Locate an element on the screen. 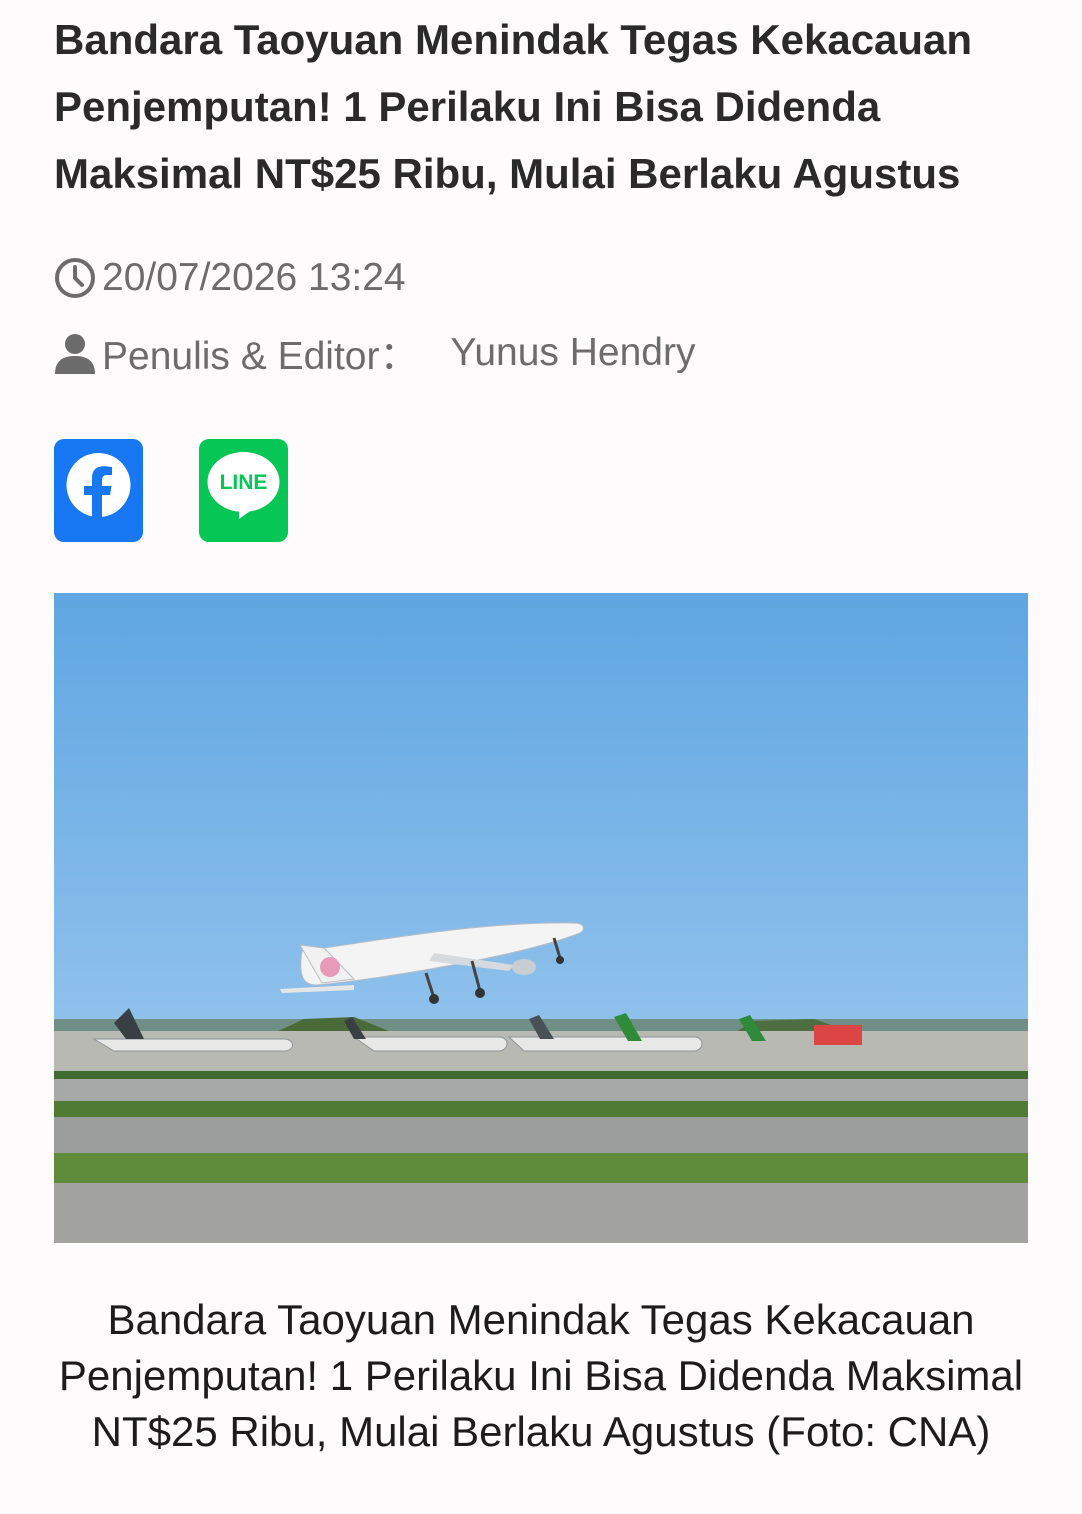  facebook-icon is located at coordinates (98, 485).